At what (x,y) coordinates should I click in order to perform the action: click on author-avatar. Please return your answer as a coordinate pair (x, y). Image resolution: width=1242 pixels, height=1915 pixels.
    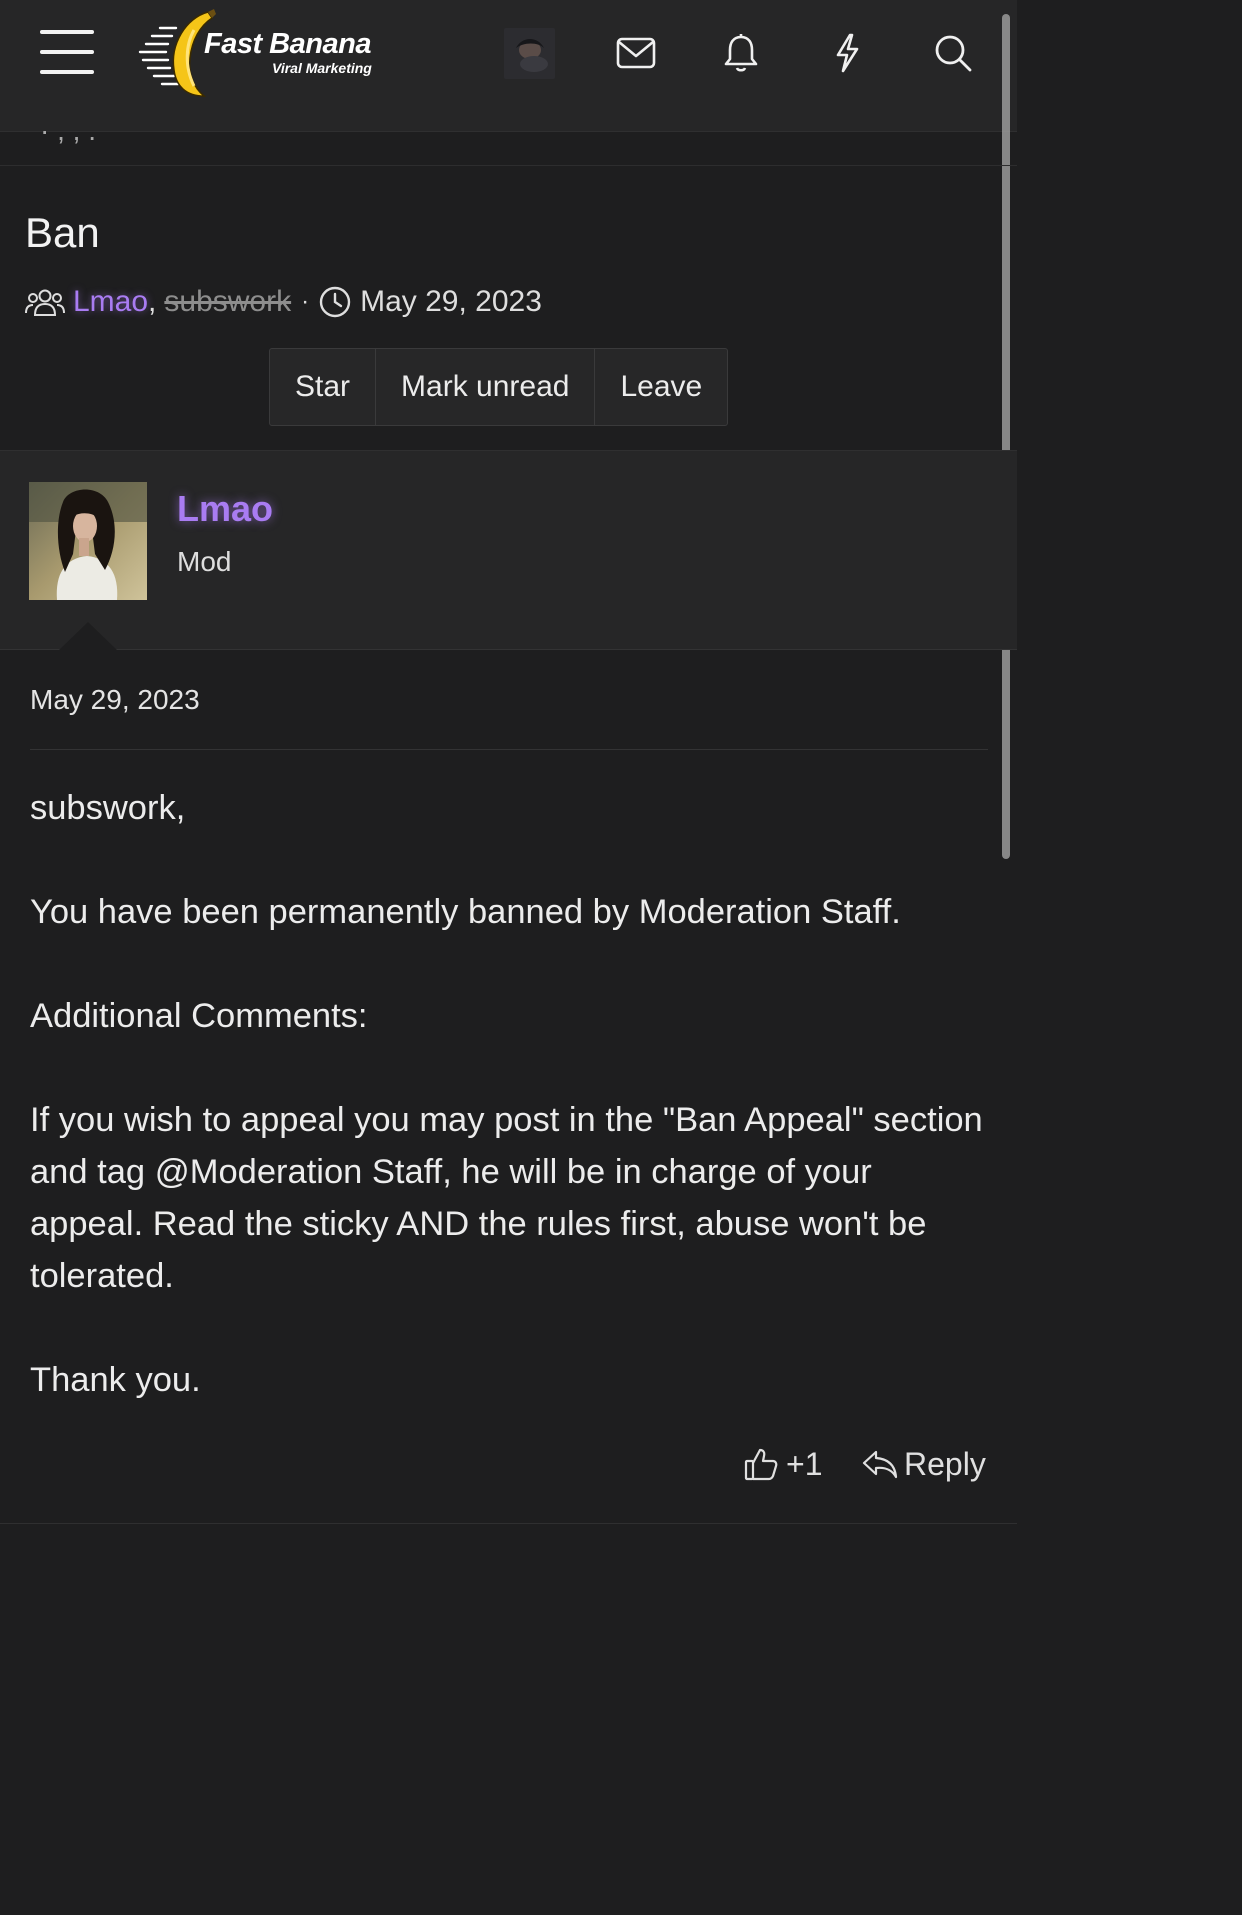
    Looking at the image, I should click on (88, 541).